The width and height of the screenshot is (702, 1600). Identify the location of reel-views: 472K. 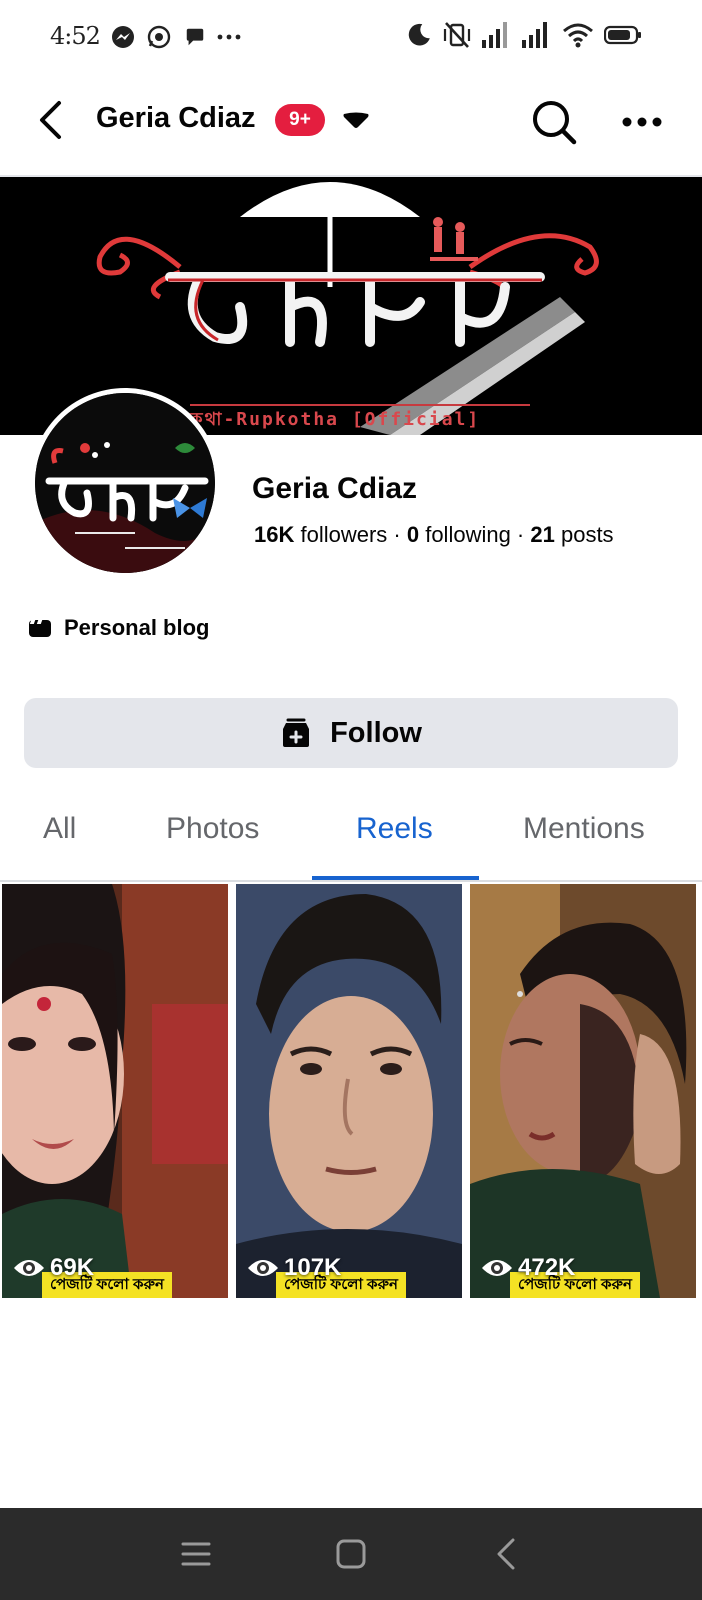
(527, 1268).